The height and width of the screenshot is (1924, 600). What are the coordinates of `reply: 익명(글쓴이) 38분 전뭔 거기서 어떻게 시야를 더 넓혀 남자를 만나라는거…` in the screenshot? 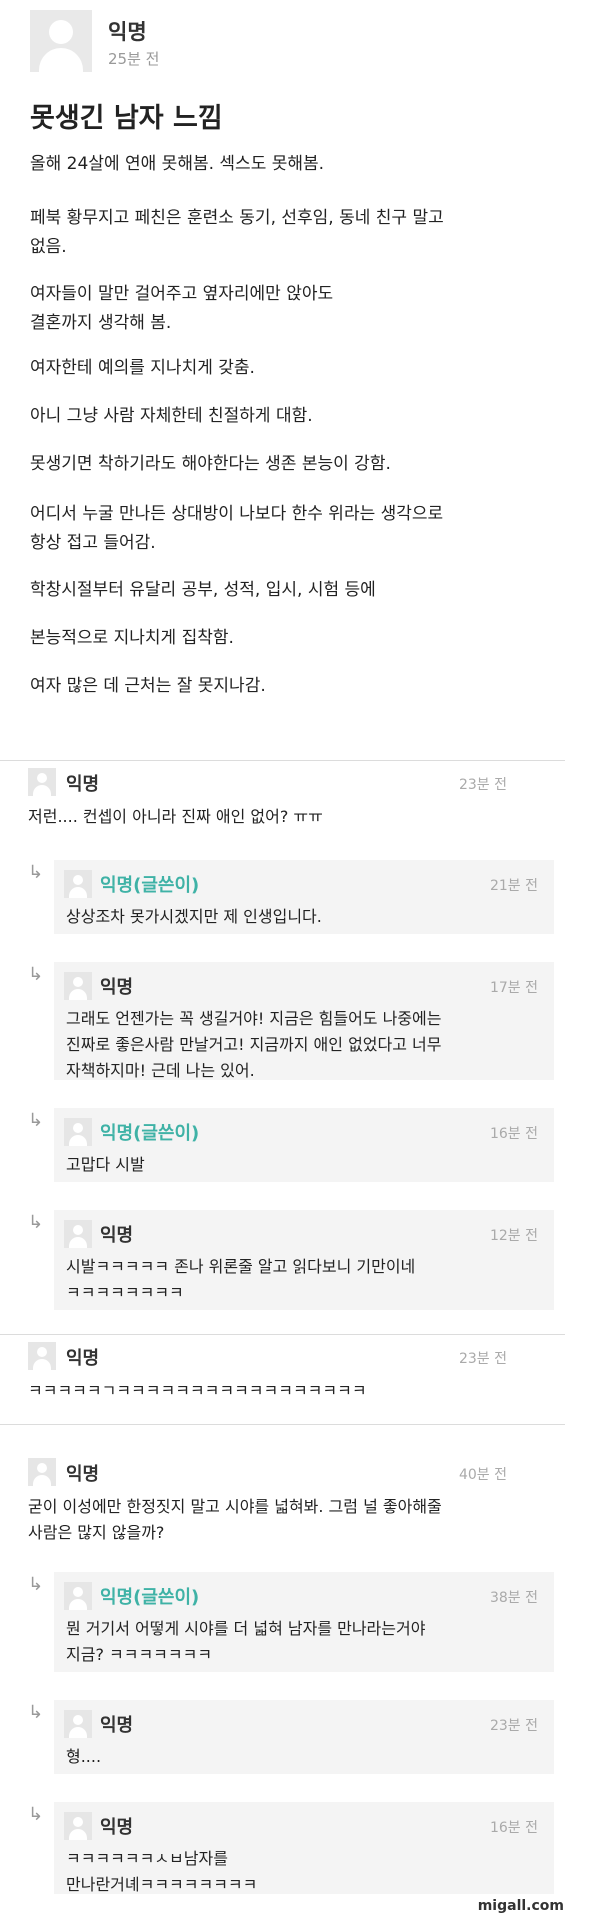 It's located at (304, 1622).